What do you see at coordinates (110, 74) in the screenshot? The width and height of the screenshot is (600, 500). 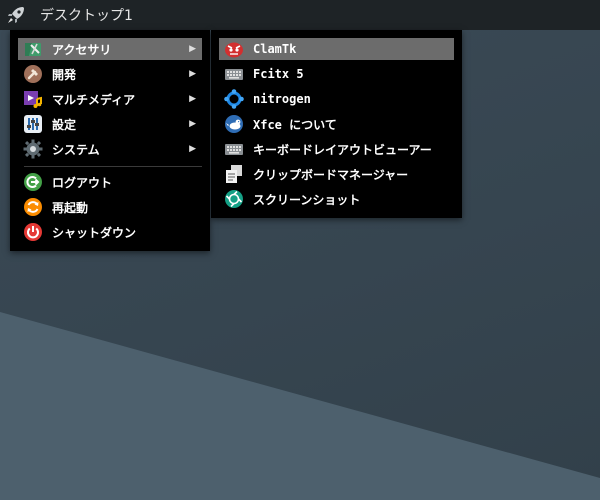 I see `menu-item-development: 開発 ▶` at bounding box center [110, 74].